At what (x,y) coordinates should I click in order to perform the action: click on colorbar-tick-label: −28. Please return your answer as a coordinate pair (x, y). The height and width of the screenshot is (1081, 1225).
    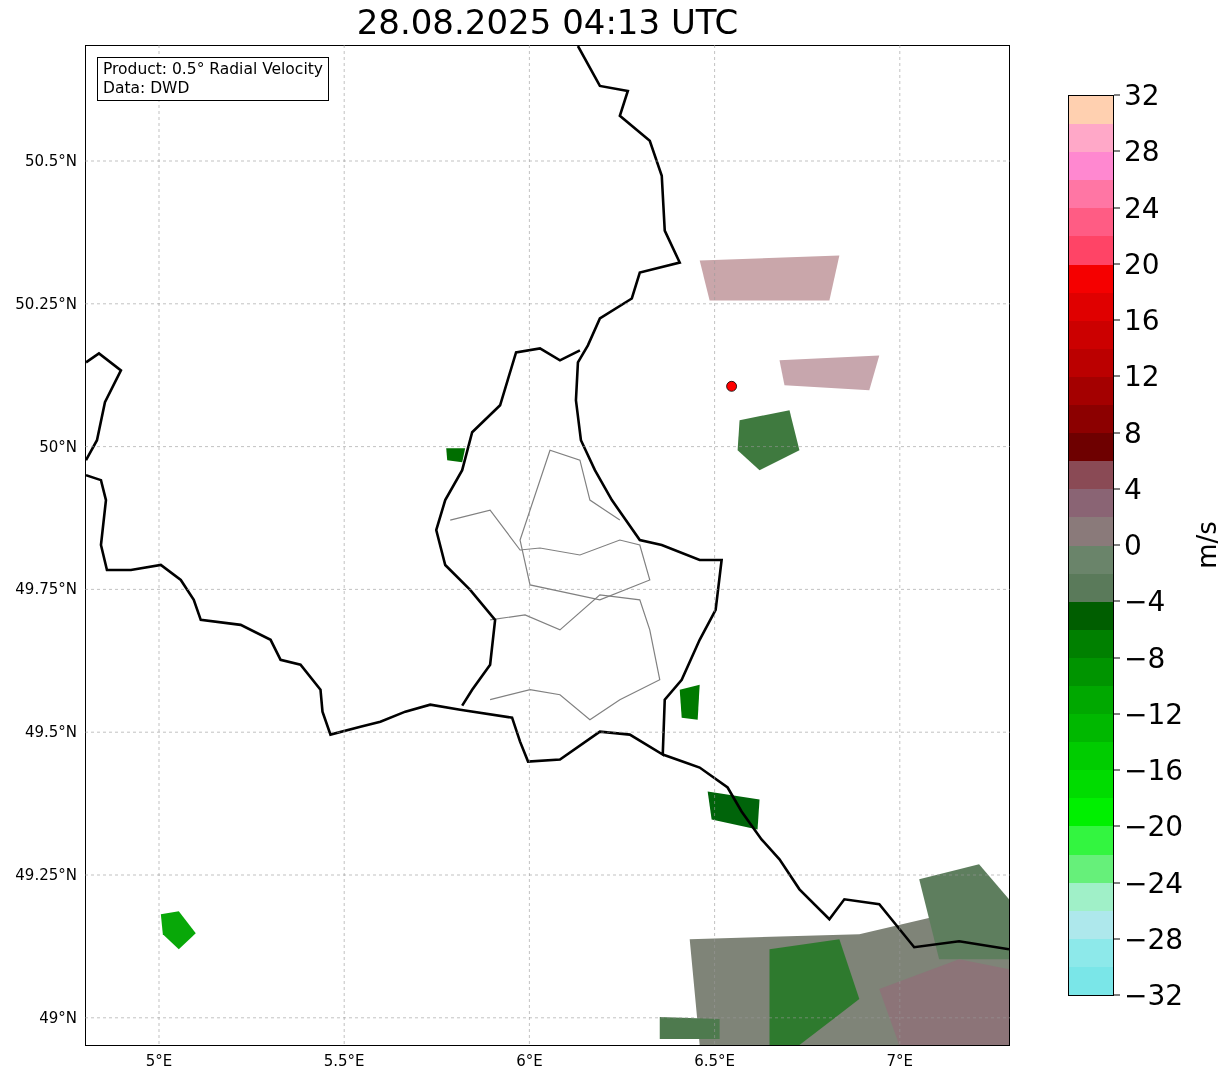
    Looking at the image, I should click on (1154, 939).